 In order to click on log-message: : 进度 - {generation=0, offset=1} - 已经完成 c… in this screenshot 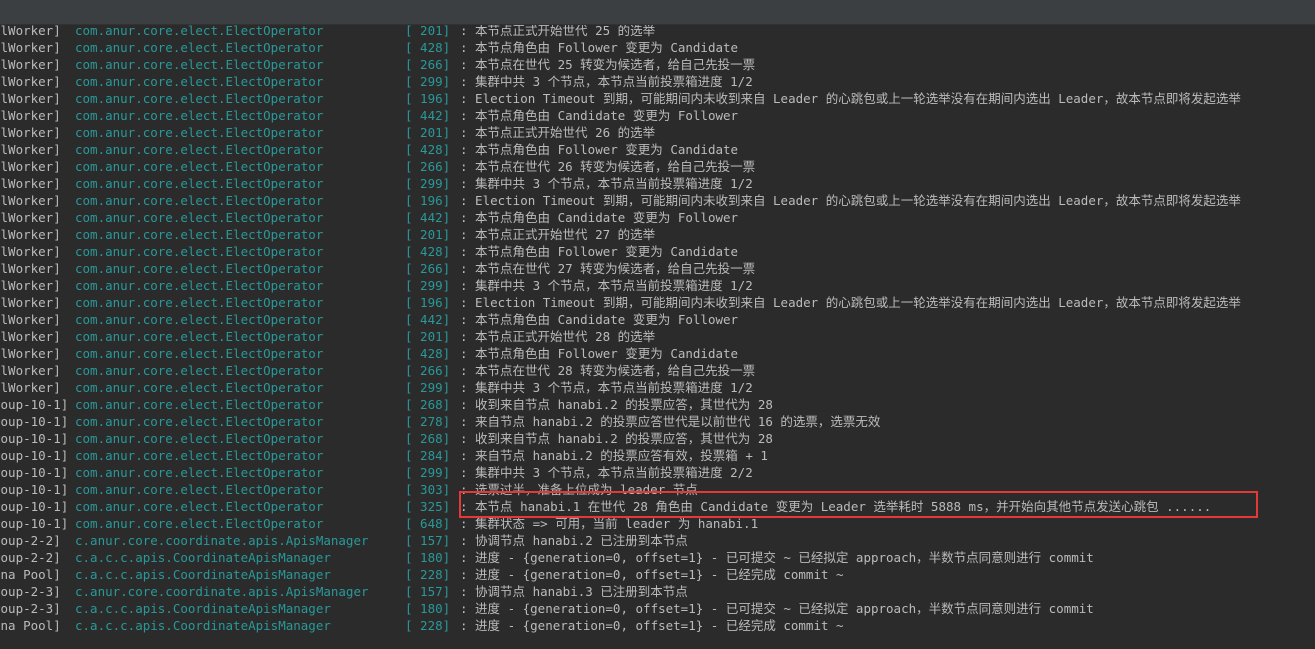, I will do `click(652, 625)`.